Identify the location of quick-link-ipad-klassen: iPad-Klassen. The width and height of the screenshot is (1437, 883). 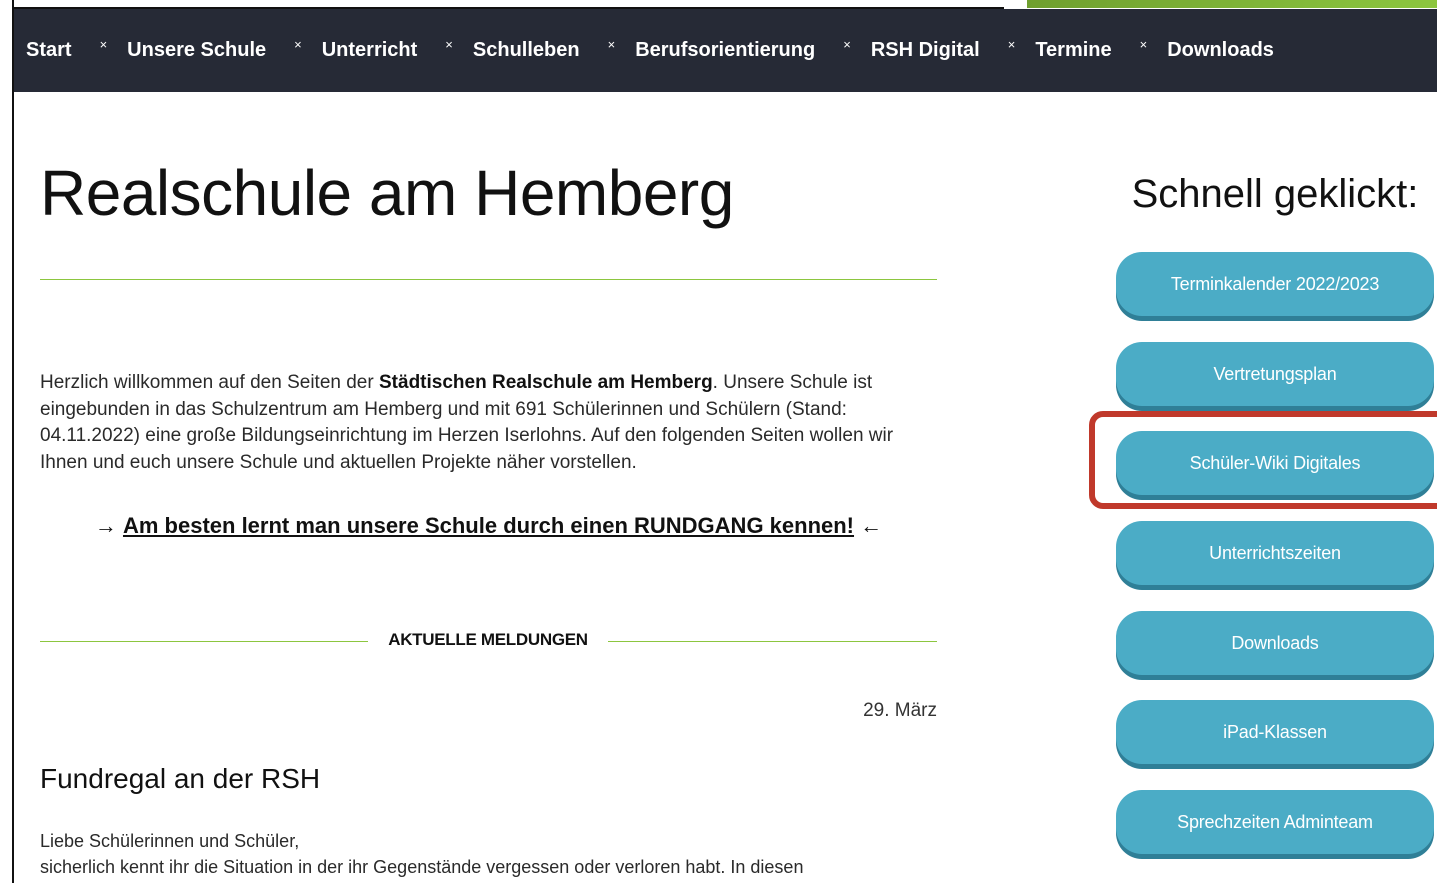
(1275, 732).